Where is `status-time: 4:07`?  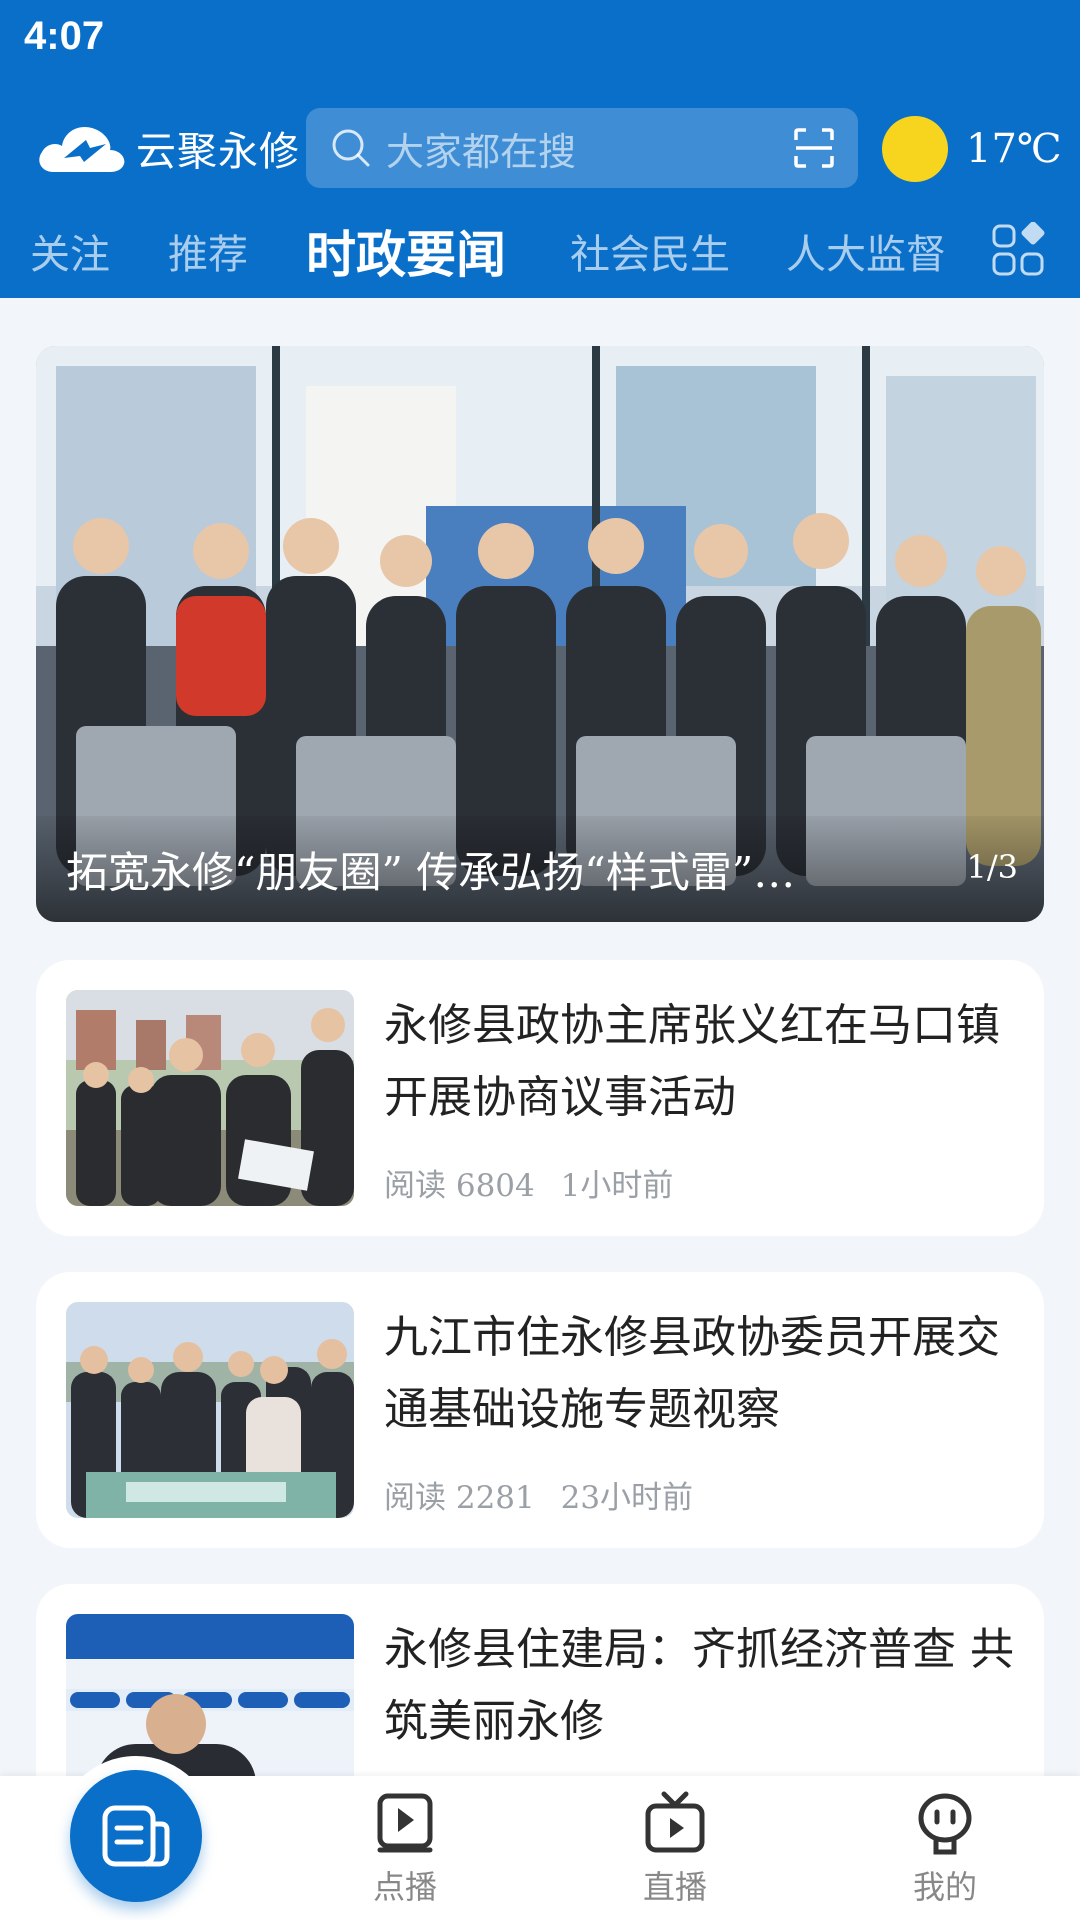 status-time: 4:07 is located at coordinates (64, 36).